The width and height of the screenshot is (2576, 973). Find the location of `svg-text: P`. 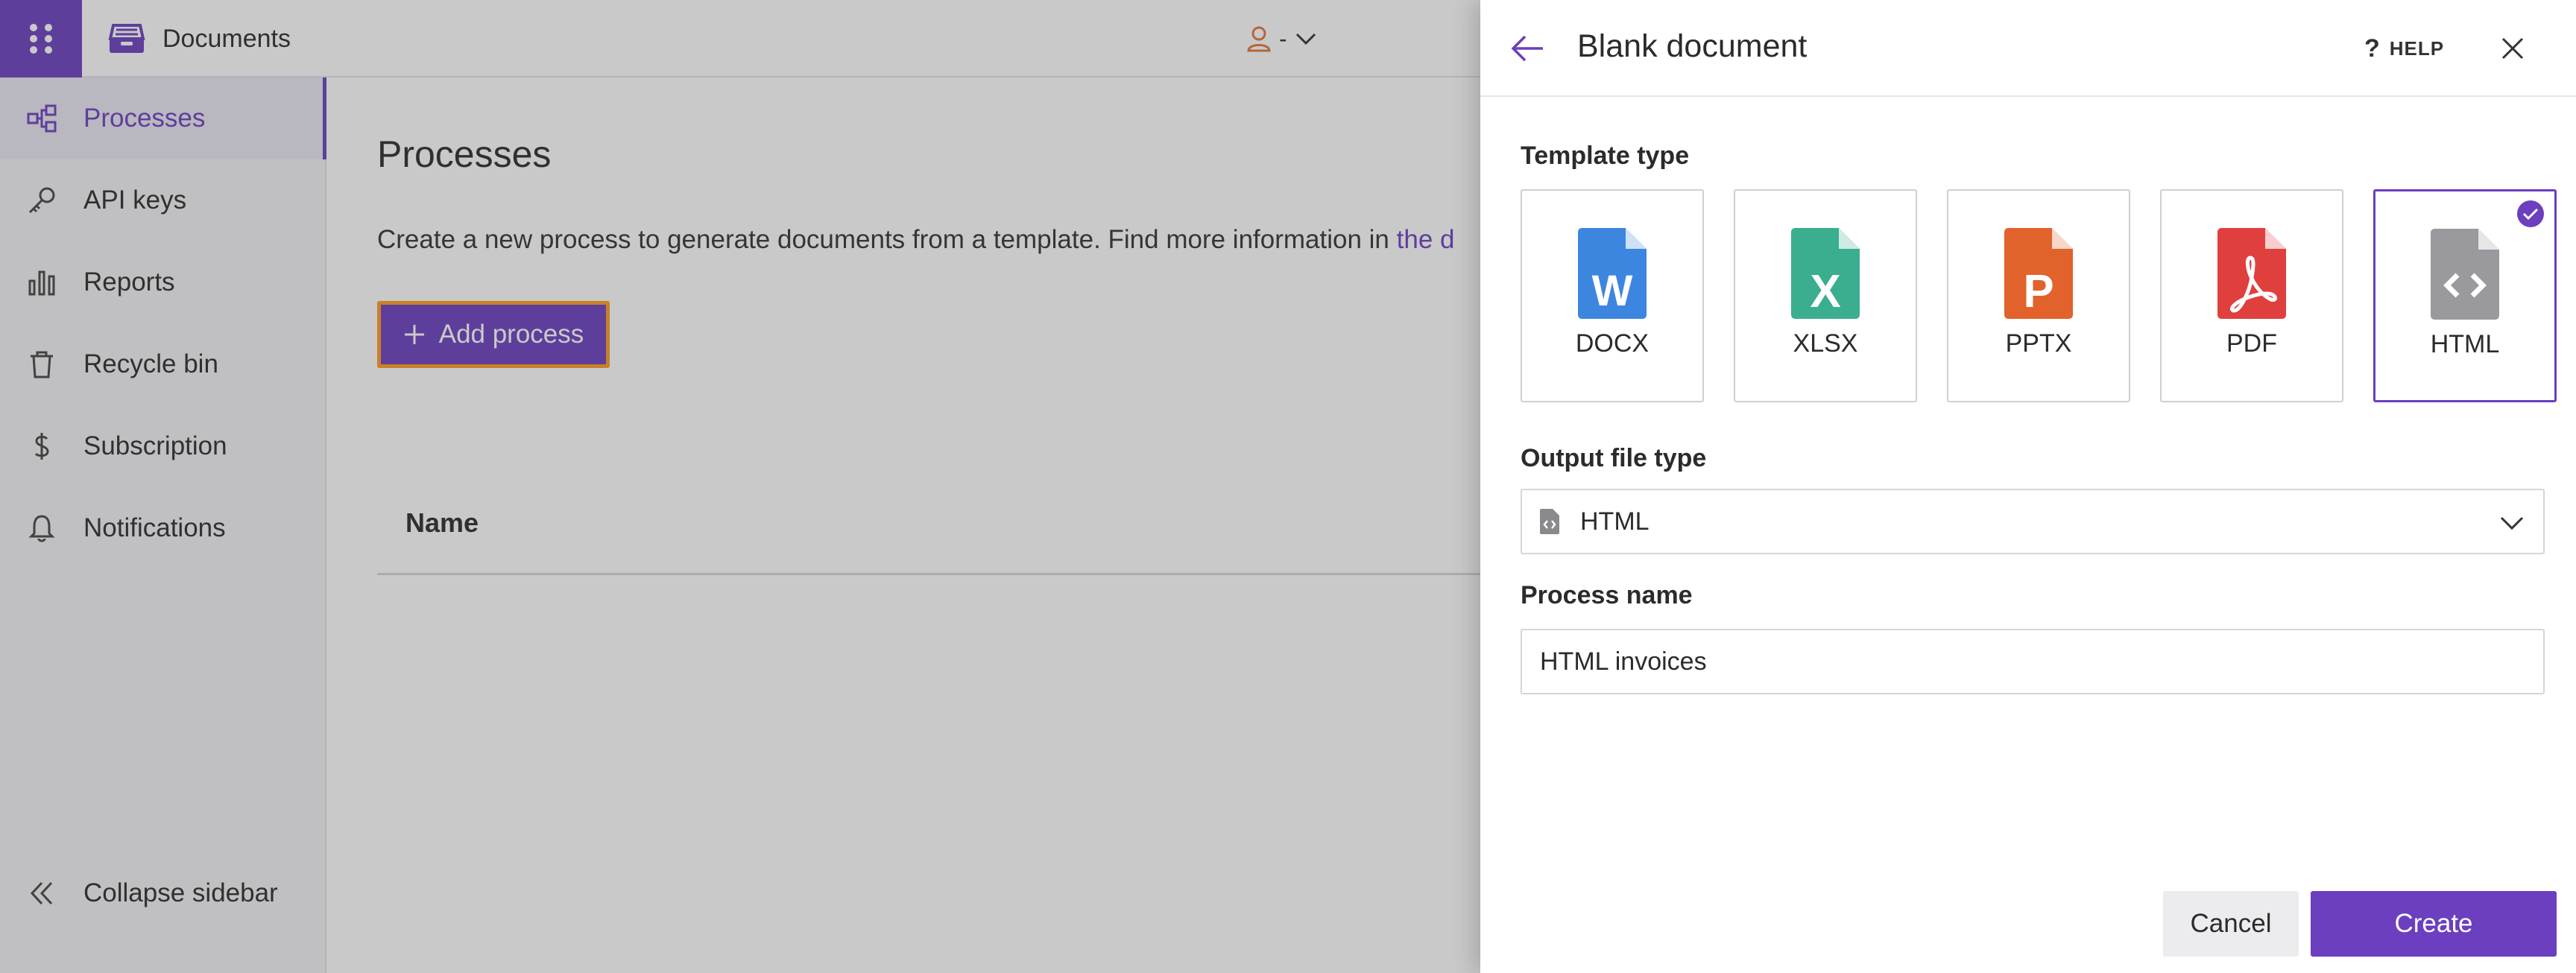

svg-text: P is located at coordinates (2038, 291).